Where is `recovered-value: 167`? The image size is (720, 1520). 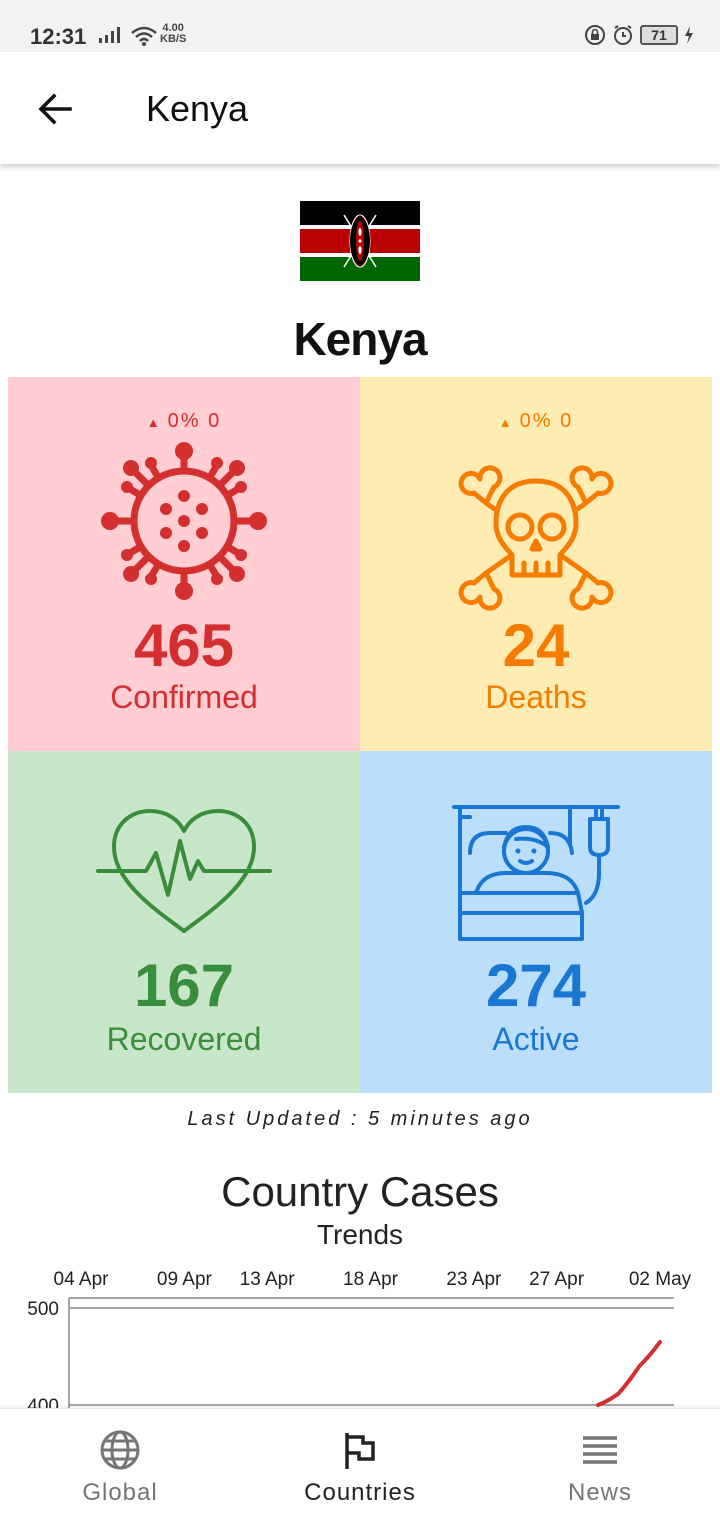
recovered-value: 167 is located at coordinates (184, 985).